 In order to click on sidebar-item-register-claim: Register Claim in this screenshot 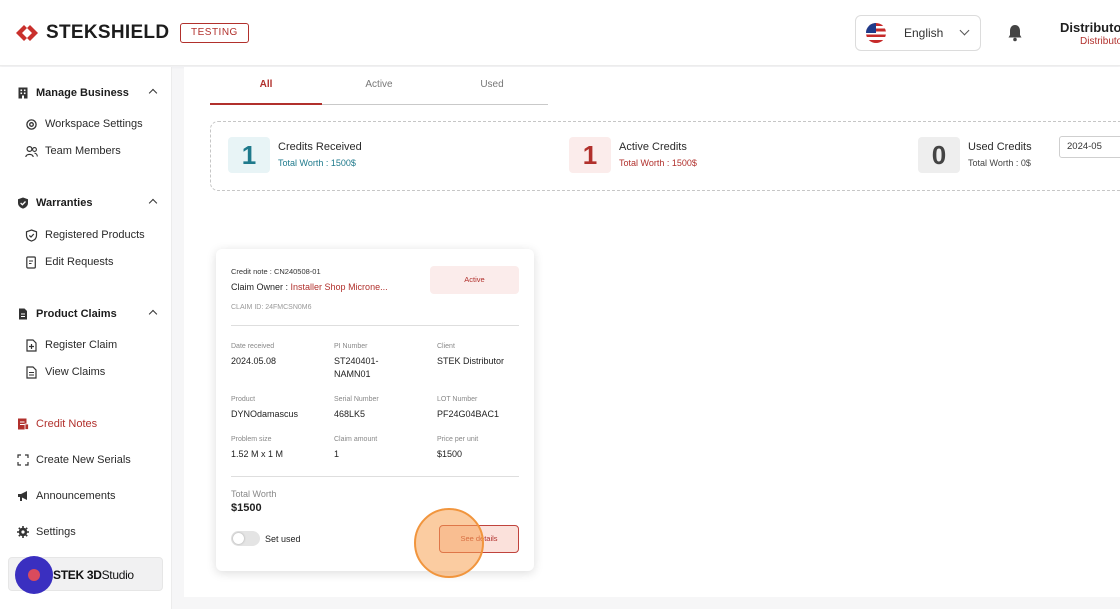, I will do `click(71, 345)`.